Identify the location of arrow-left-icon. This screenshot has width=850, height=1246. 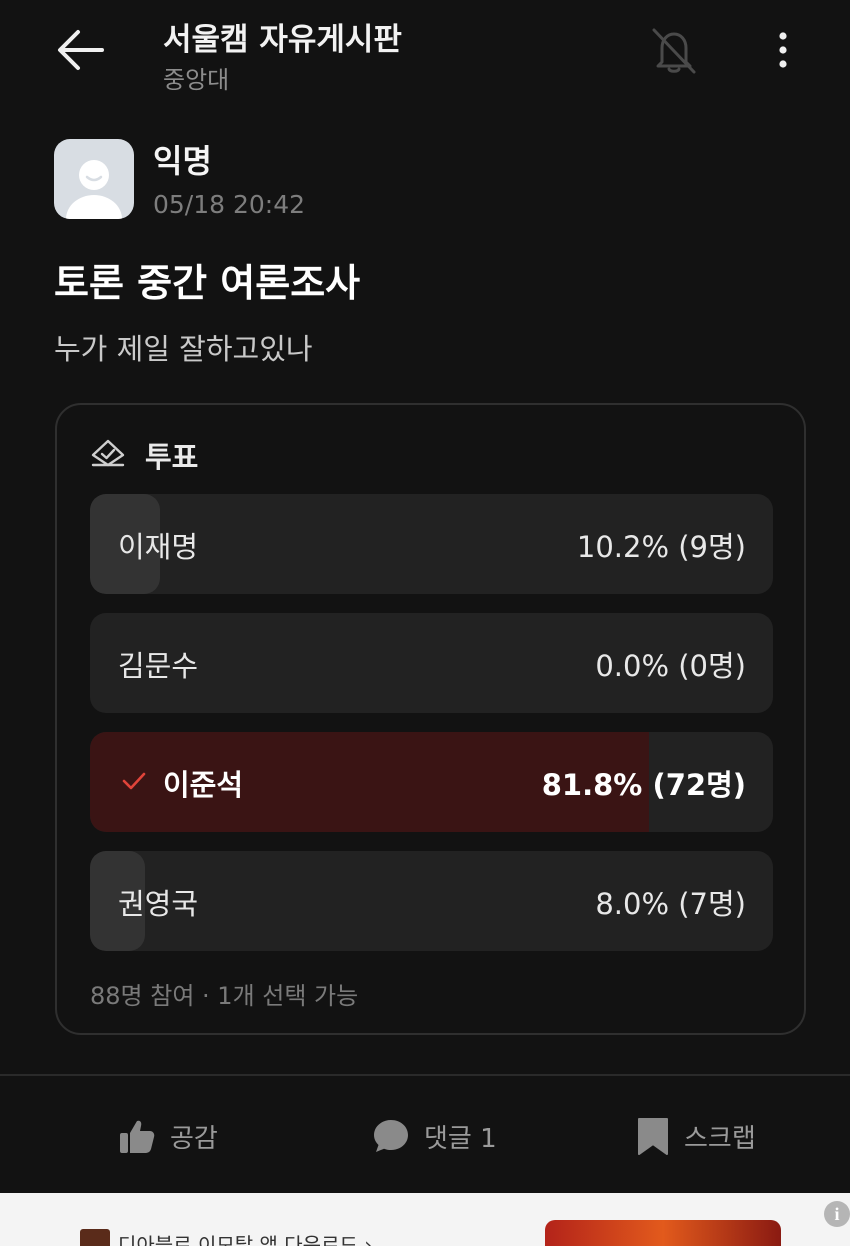
(81, 50).